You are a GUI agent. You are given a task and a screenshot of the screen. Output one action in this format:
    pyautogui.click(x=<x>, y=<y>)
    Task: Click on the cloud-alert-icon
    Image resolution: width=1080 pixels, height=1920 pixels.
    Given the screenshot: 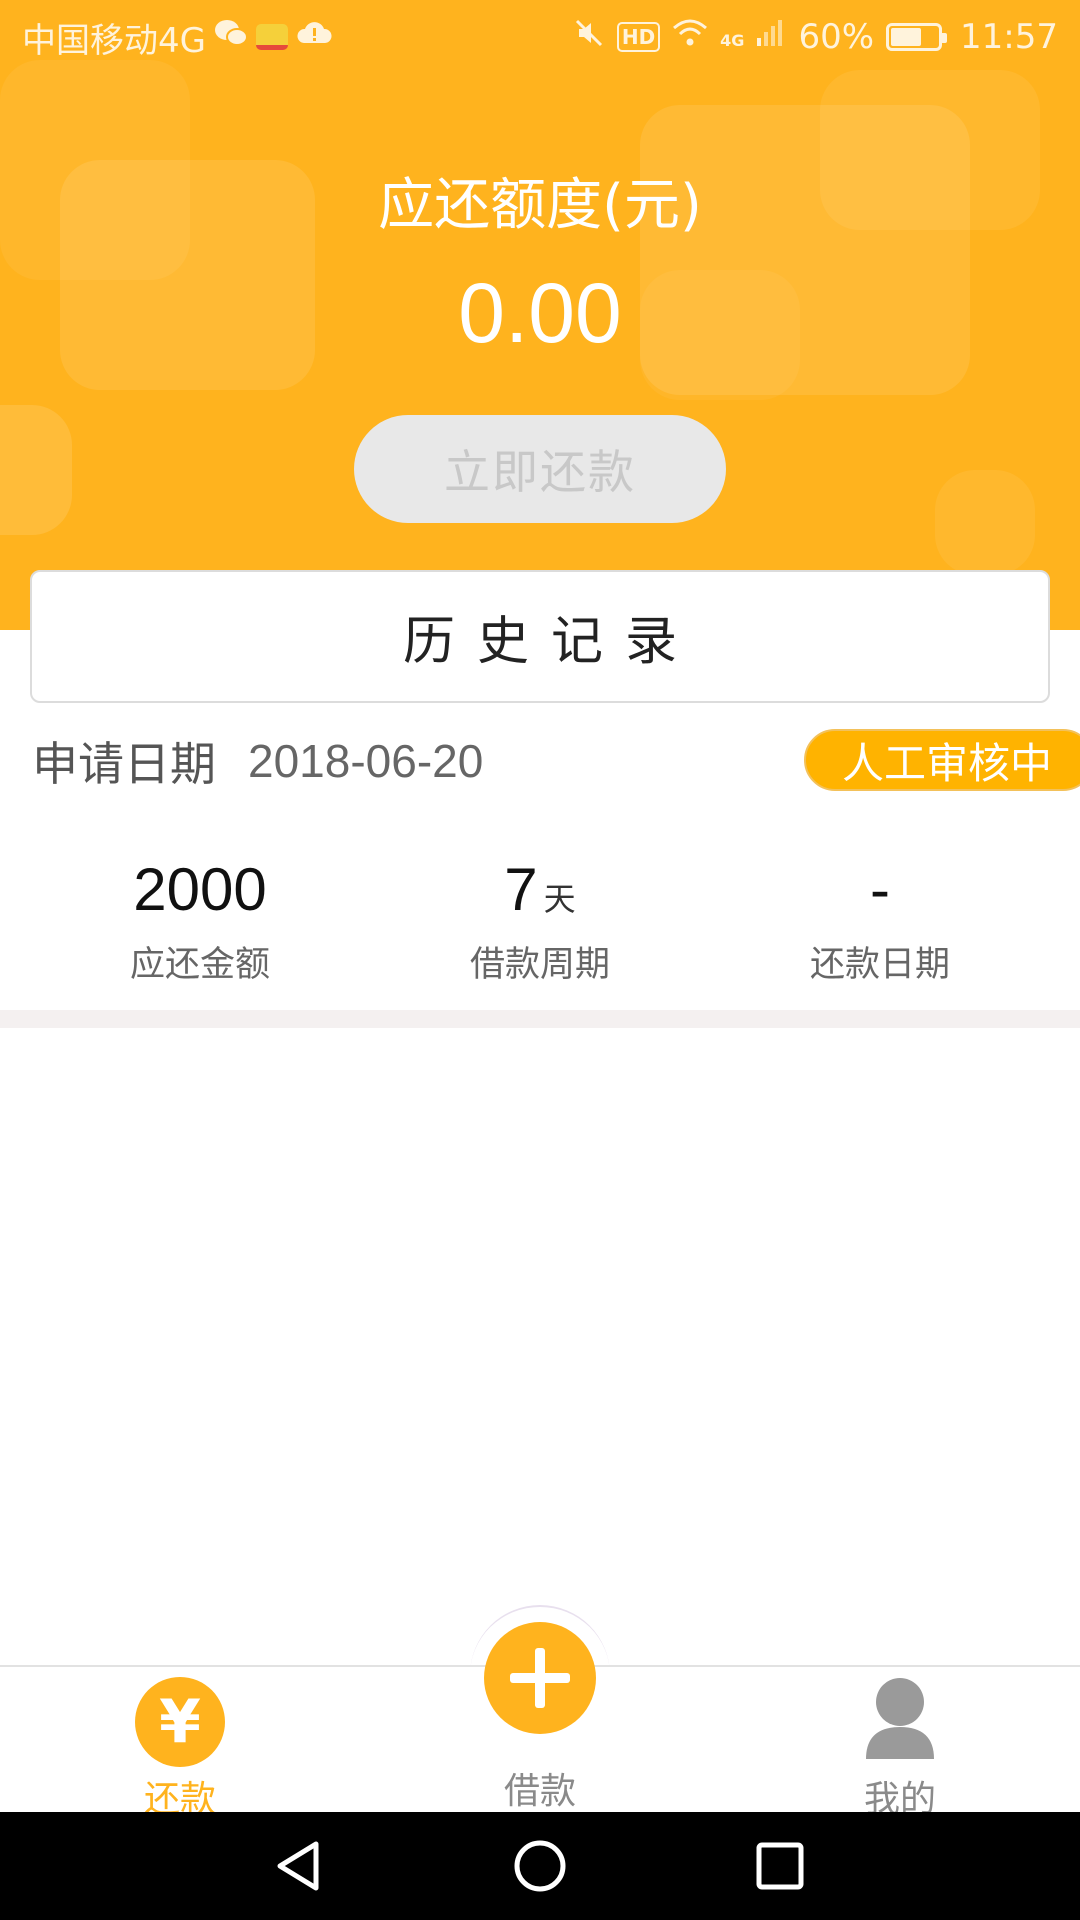 What is the action you would take?
    pyautogui.click(x=314, y=37)
    